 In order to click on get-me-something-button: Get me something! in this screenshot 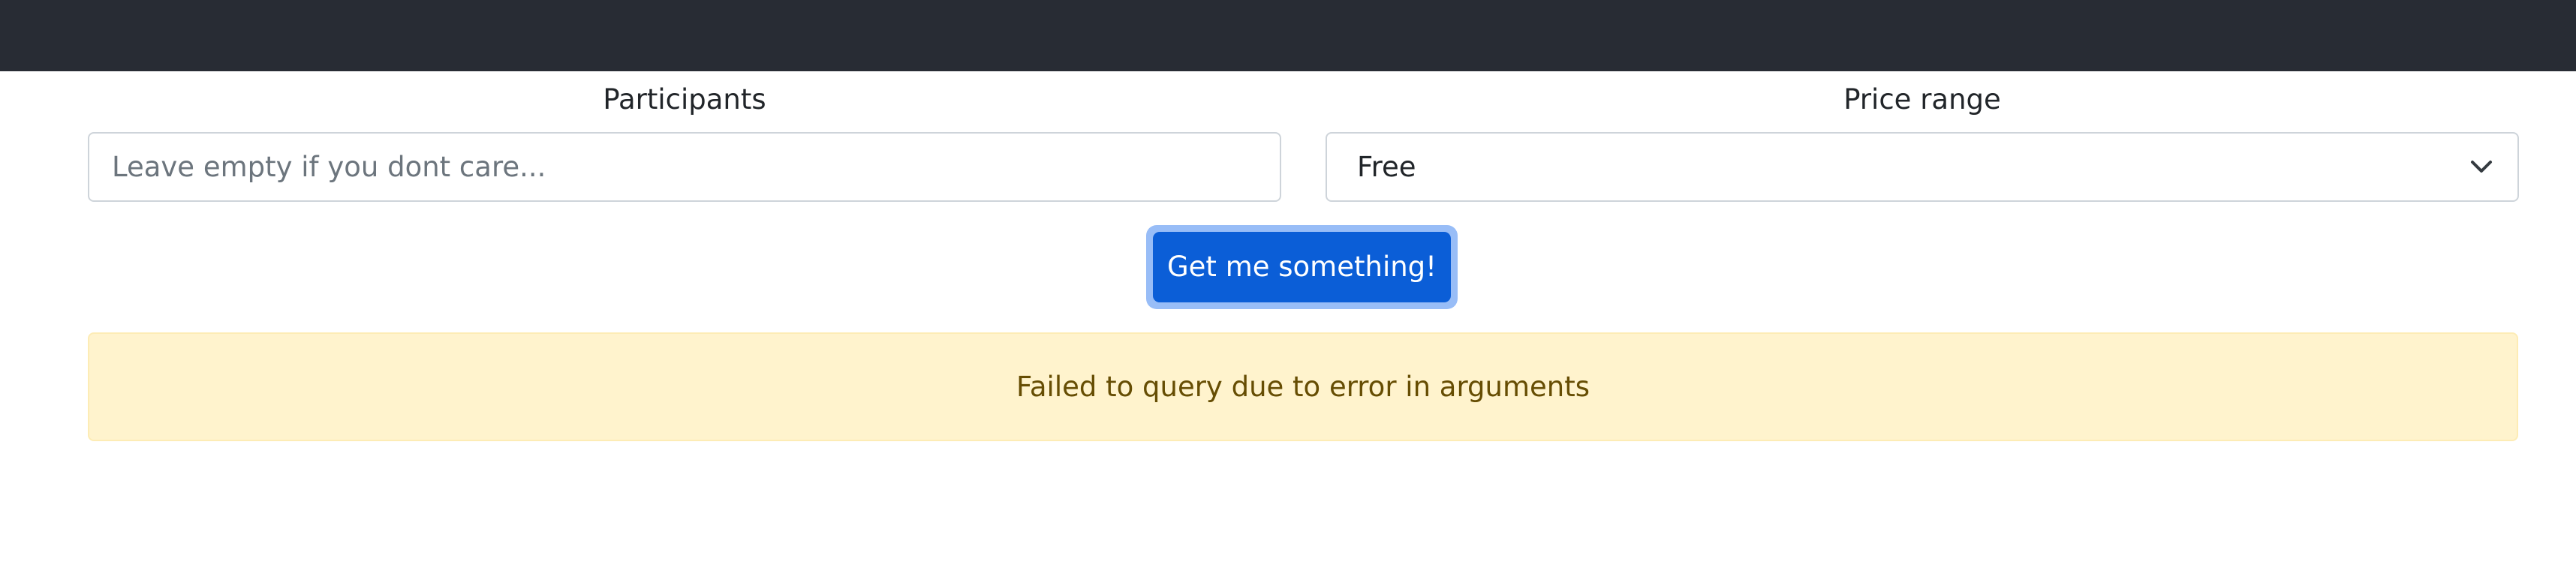, I will do `click(1302, 267)`.